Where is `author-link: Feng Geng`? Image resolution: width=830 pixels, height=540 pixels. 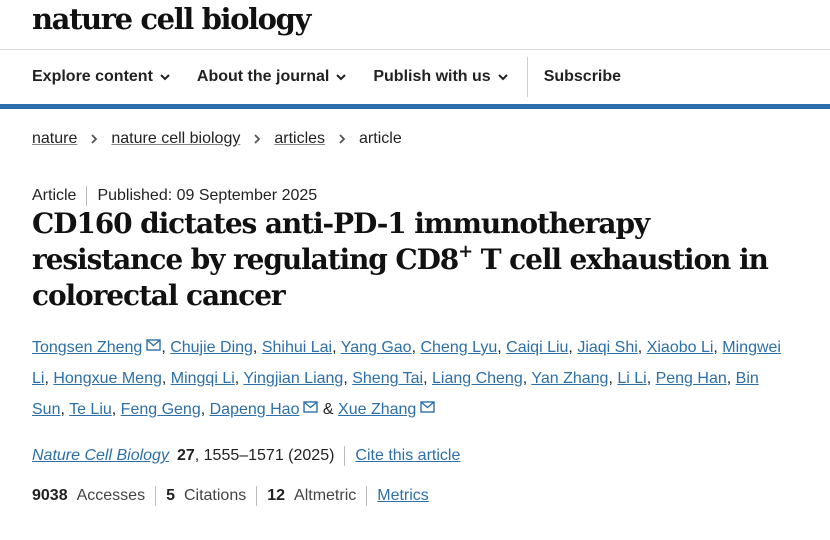
author-link: Feng Geng is located at coordinates (161, 409).